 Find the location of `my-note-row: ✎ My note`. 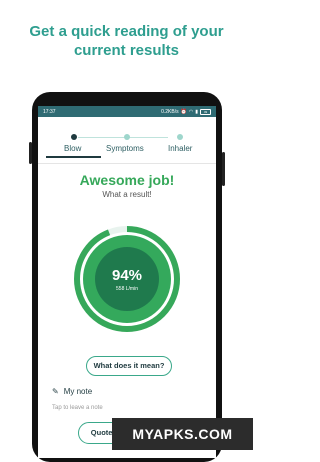

my-note-row: ✎ My note is located at coordinates (72, 391).